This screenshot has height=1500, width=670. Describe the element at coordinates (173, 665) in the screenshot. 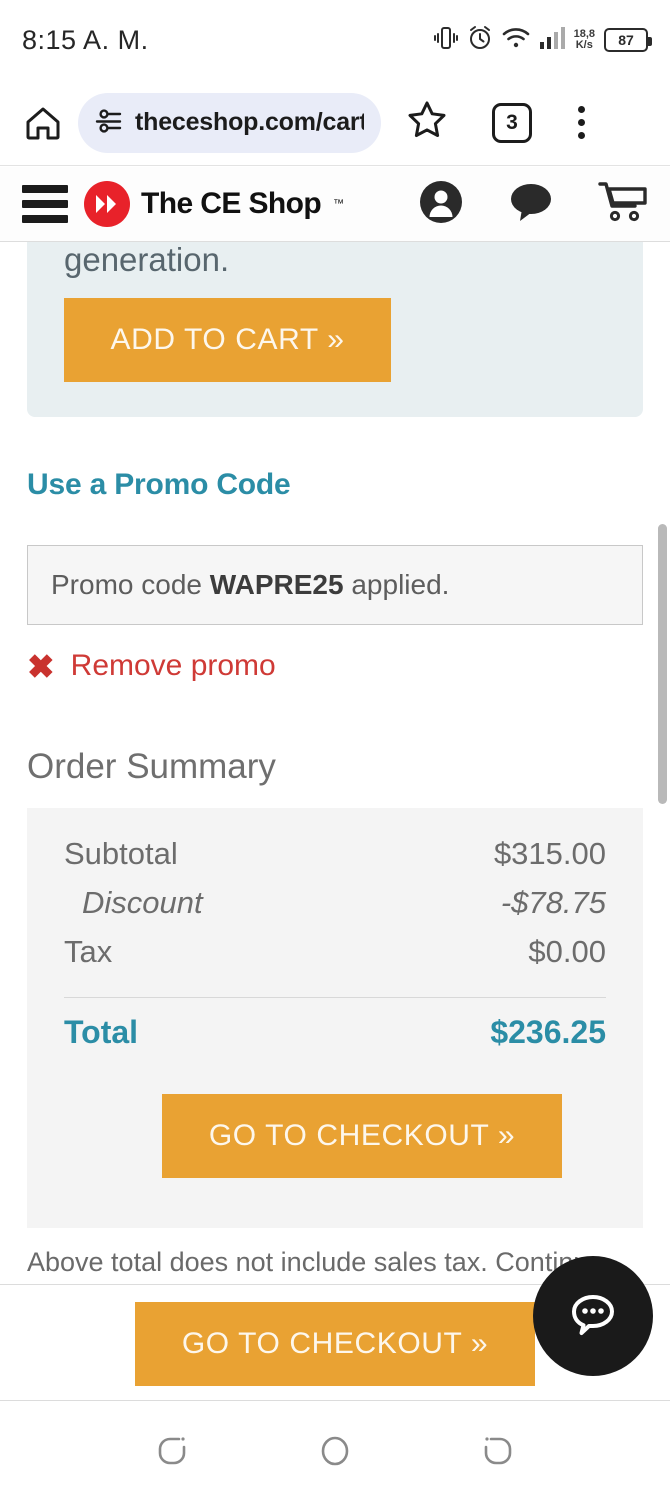

I see `remove-promo-label: Remove promo` at that location.